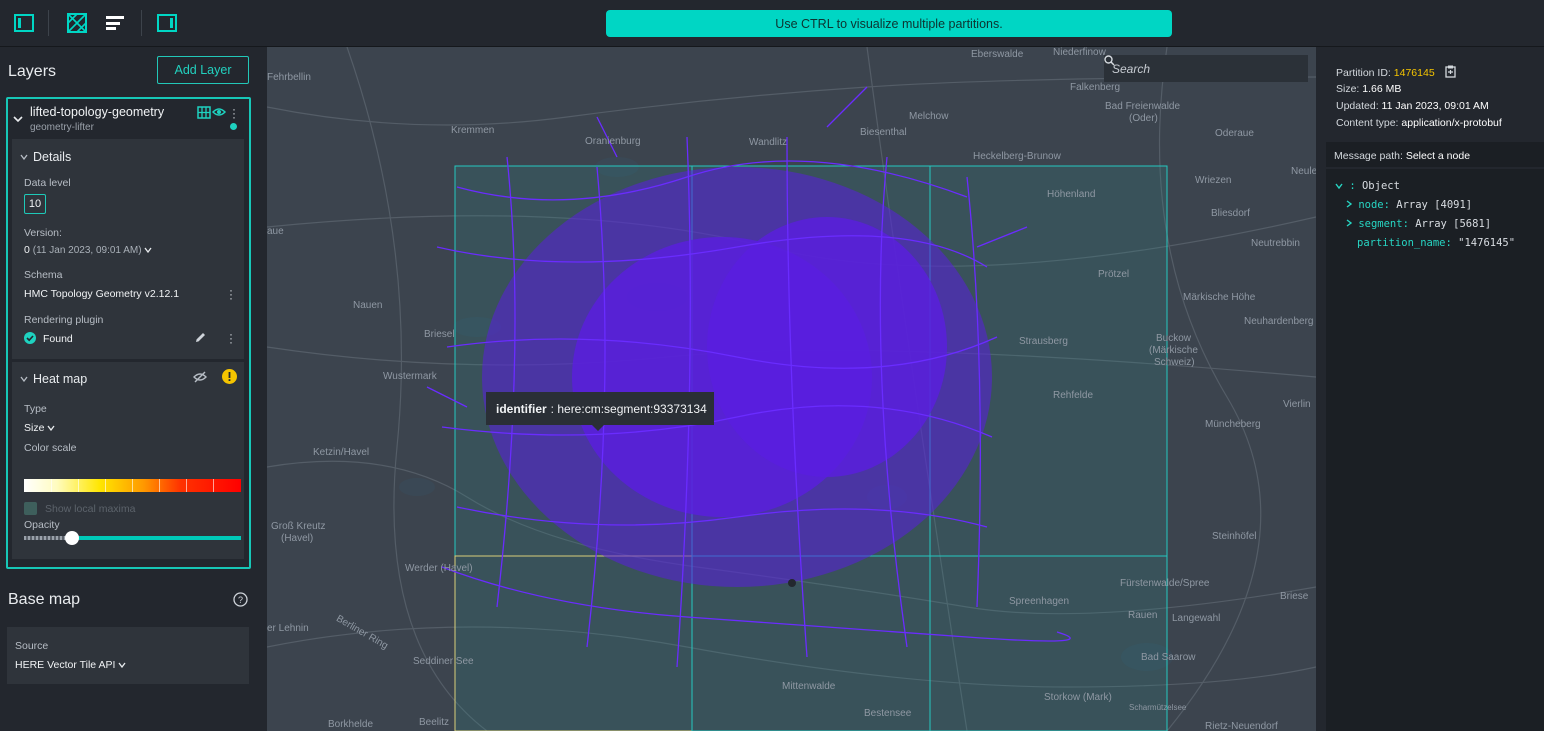 The height and width of the screenshot is (731, 1544). I want to click on version-select: 0 (11 Jan 2023, 09:01 AM), so click(88, 250).